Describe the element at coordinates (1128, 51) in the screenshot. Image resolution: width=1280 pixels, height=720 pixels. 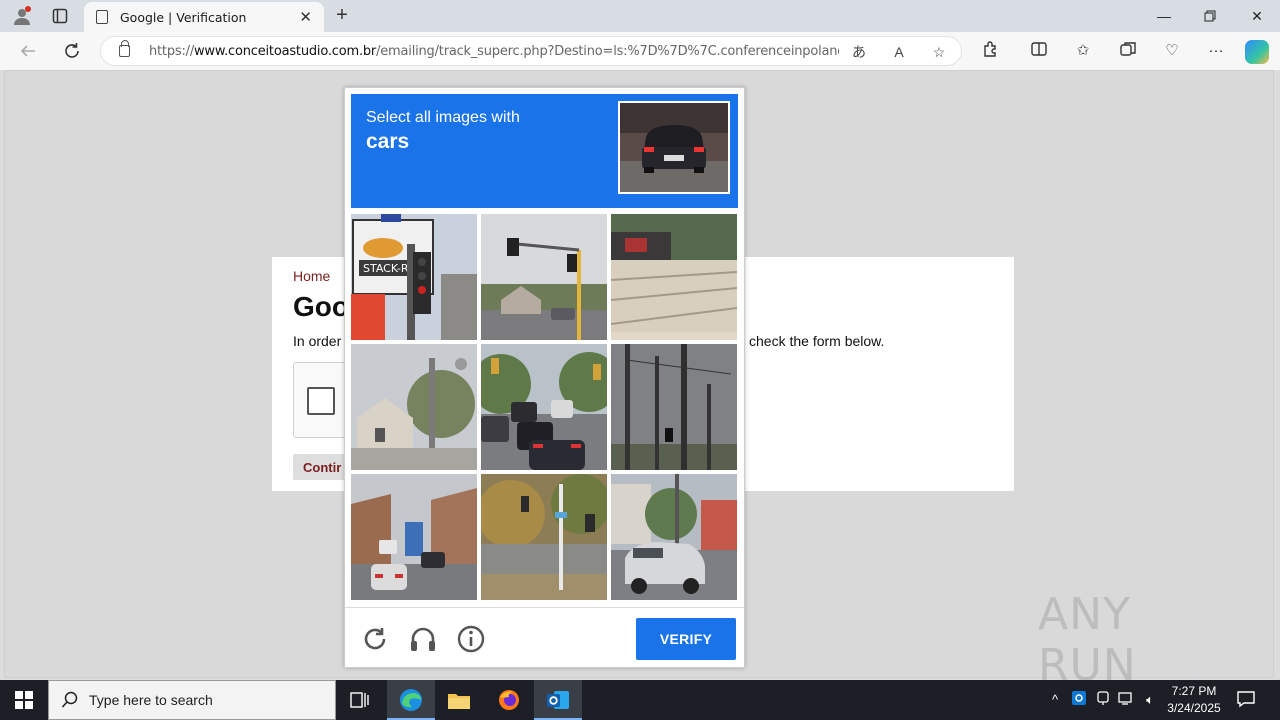
I see `collections-icon` at that location.